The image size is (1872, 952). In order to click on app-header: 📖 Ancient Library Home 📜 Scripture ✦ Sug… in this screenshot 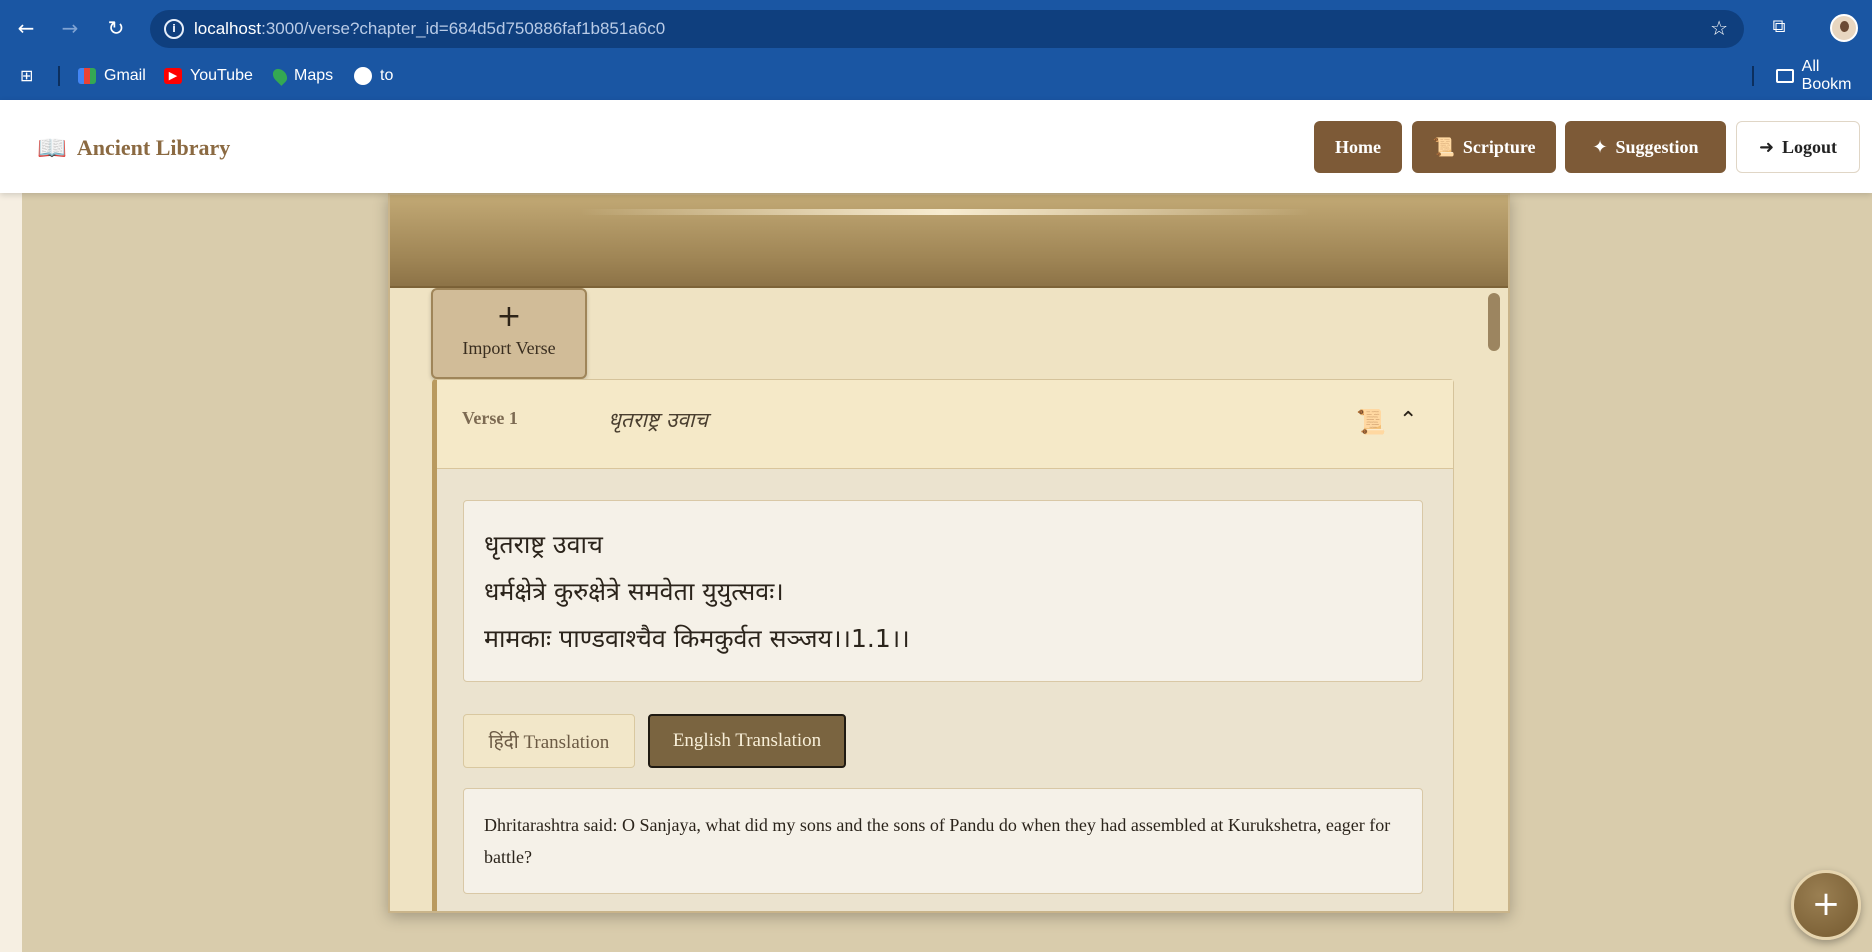, I will do `click(936, 146)`.